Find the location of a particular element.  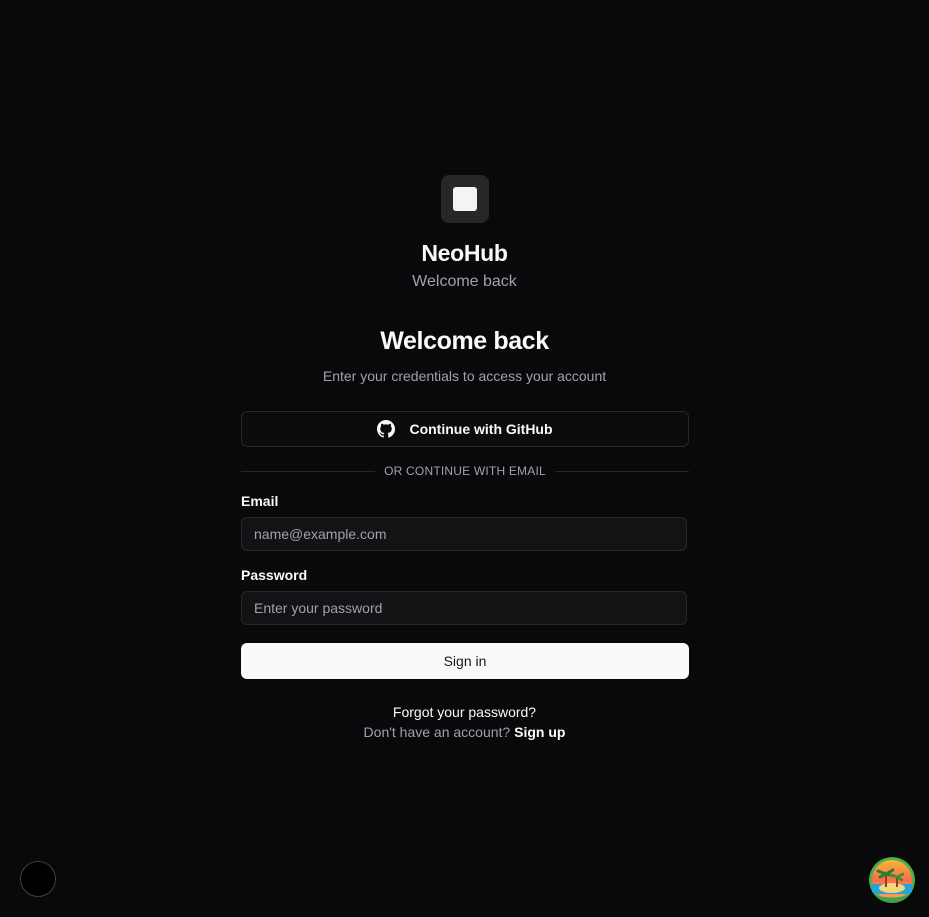

github-icon is located at coordinates (386, 429).